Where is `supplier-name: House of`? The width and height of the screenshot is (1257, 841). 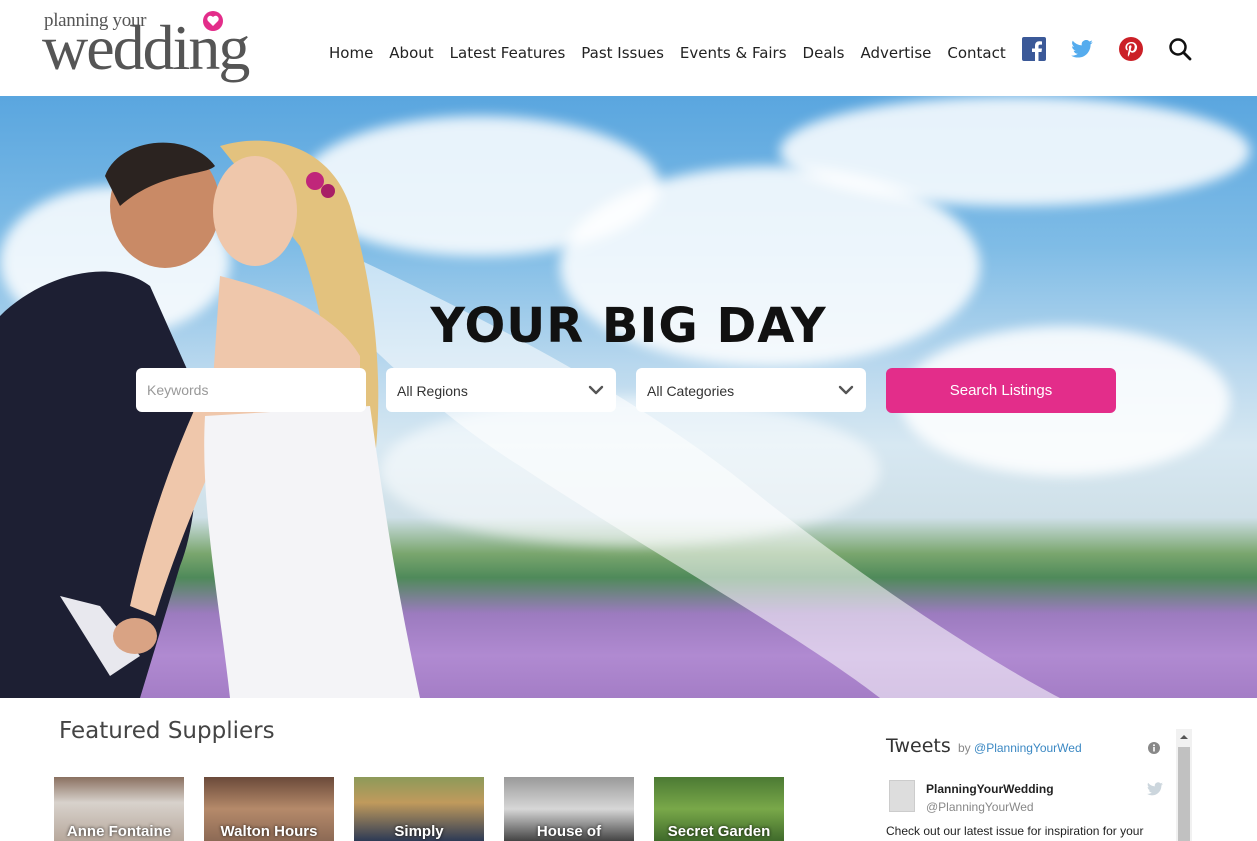 supplier-name: House of is located at coordinates (569, 831).